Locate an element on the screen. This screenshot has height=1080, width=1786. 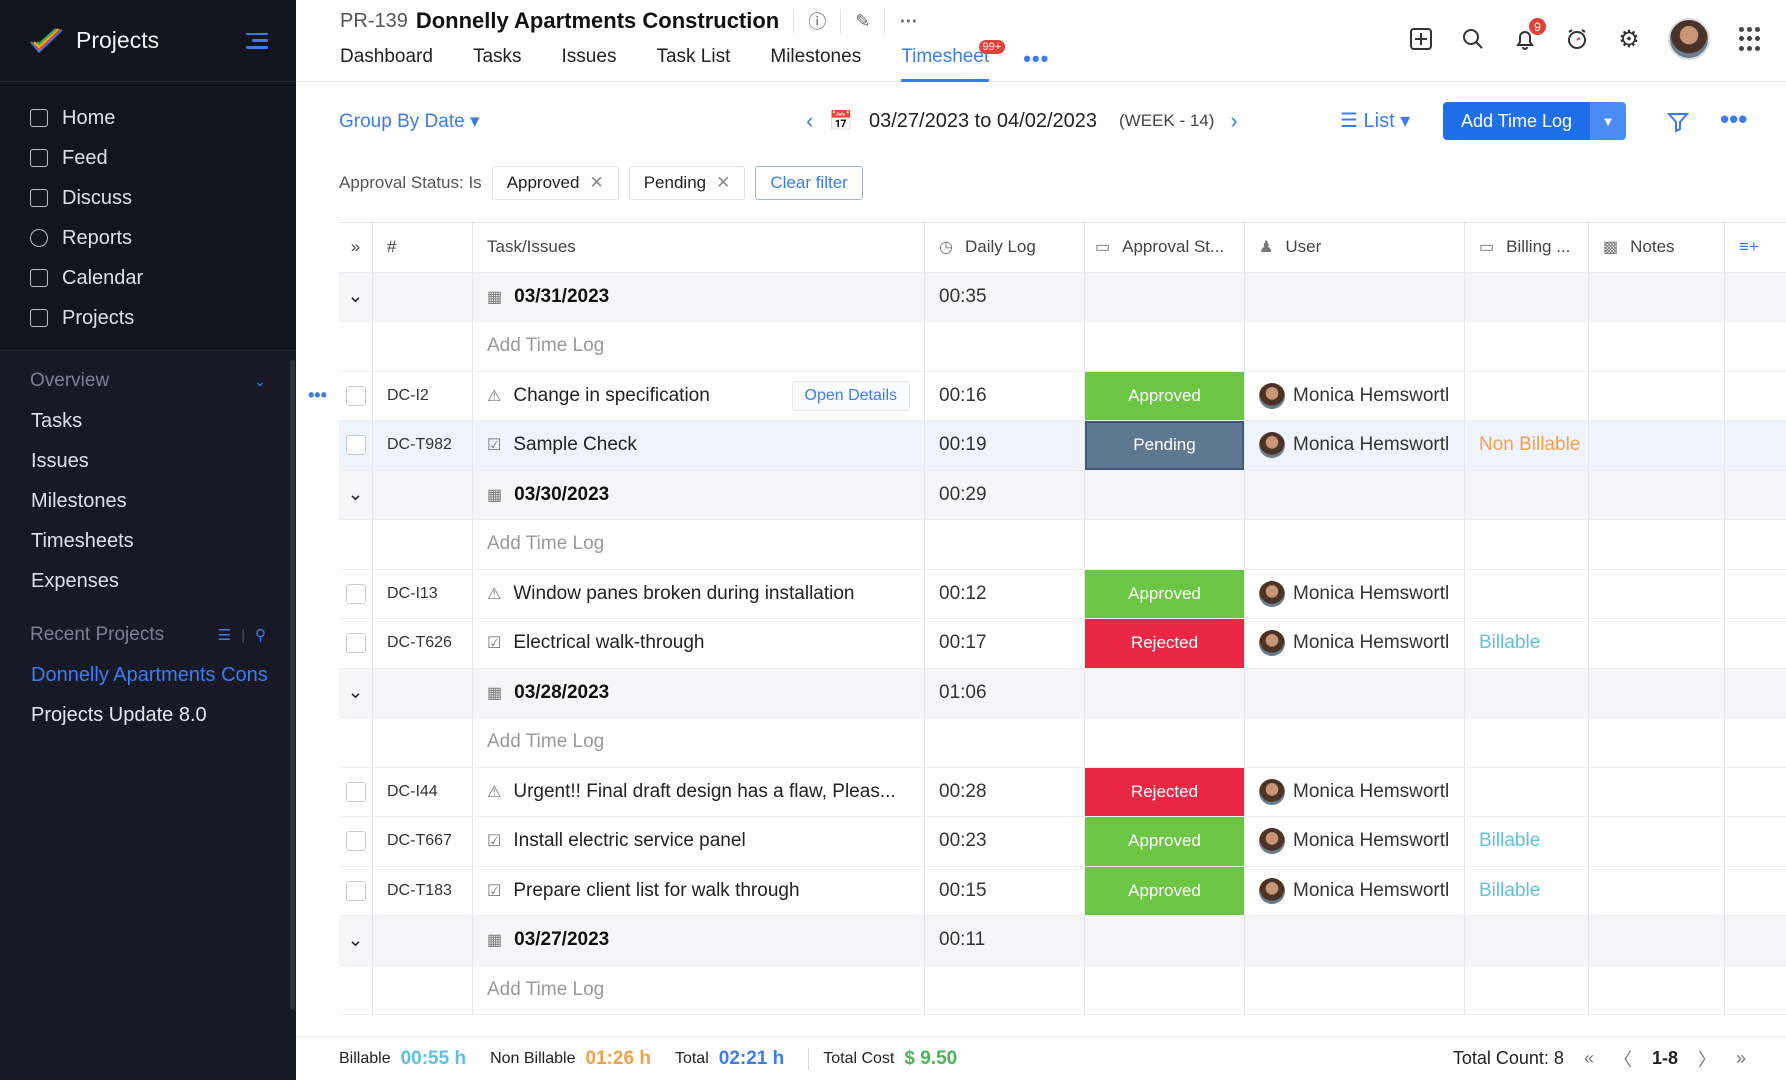
task-title: Electrical walk-through is located at coordinates (608, 643).